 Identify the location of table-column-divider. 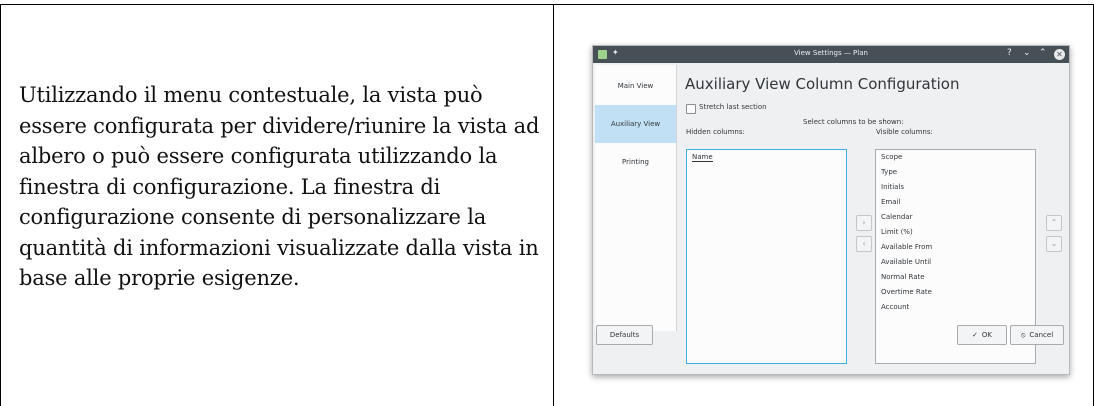
(553, 205).